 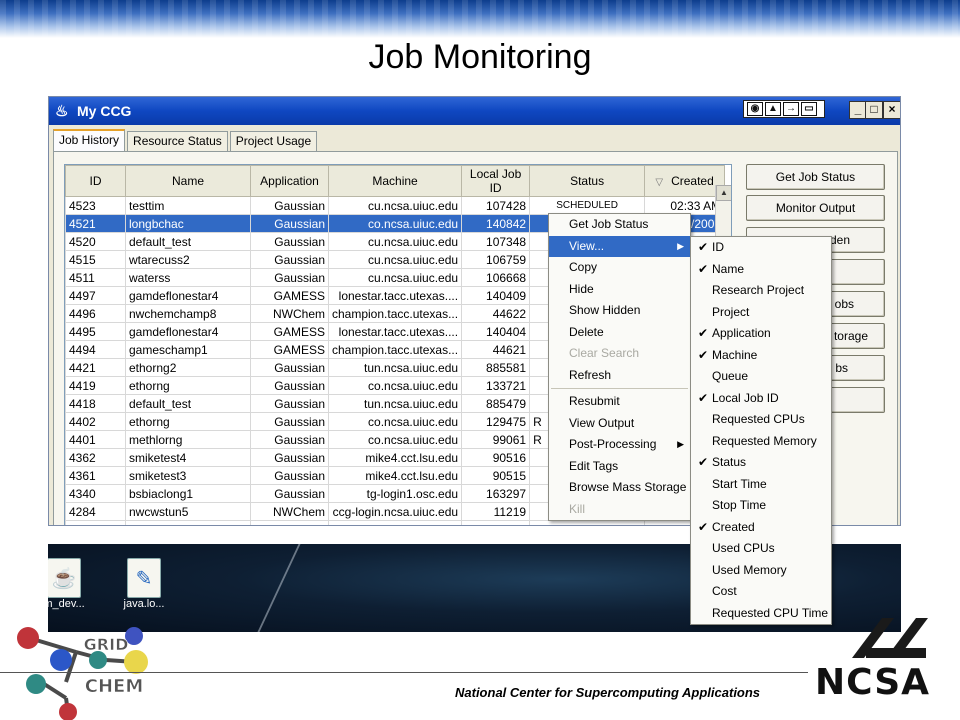 What do you see at coordinates (289, 511) in the screenshot?
I see `cell-application: NWChem` at bounding box center [289, 511].